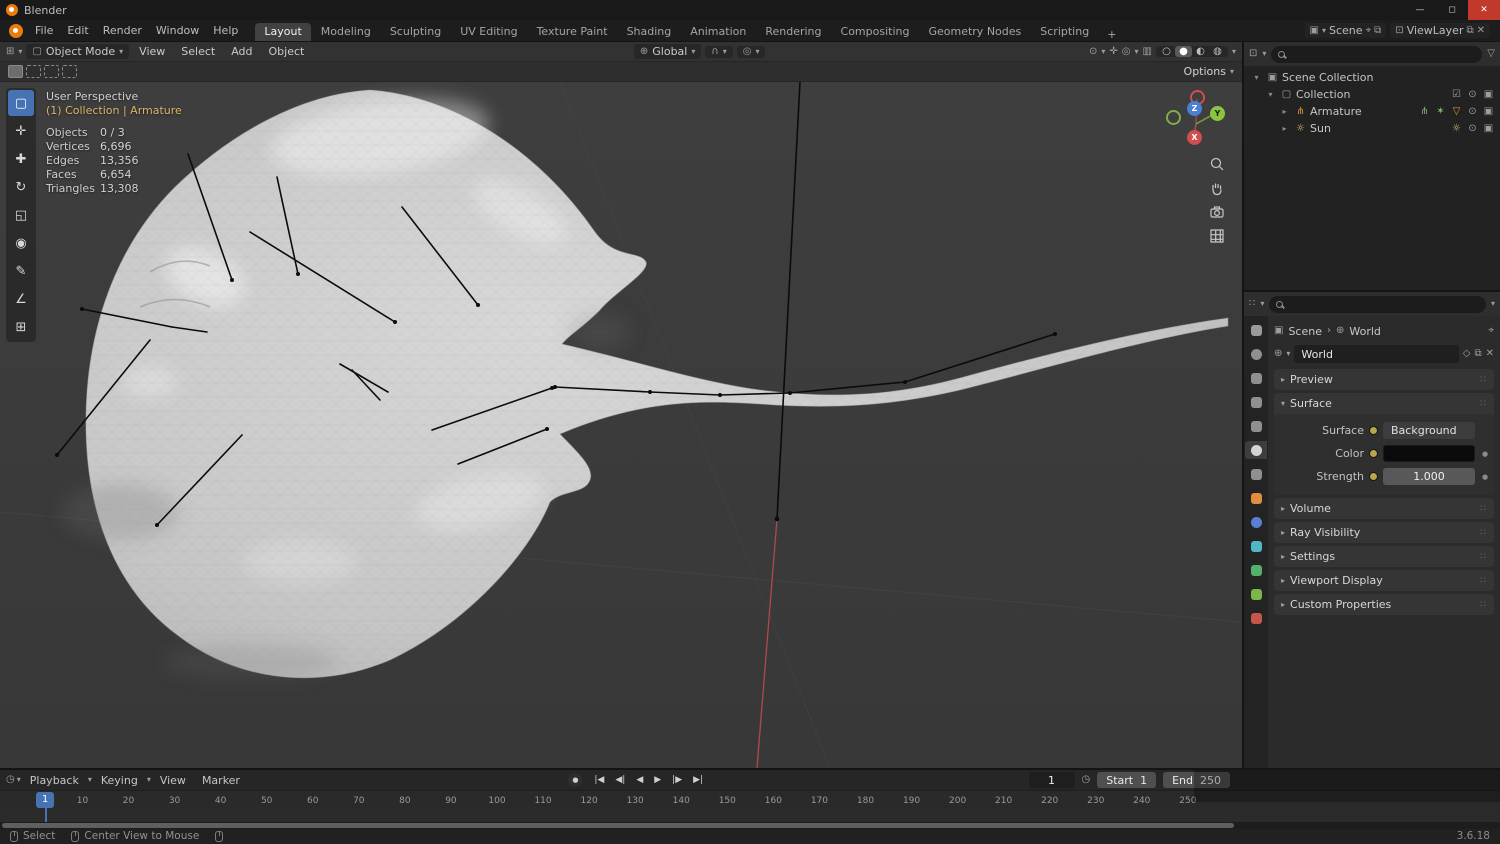 The height and width of the screenshot is (844, 1500). I want to click on tab-layout: Layout, so click(283, 32).